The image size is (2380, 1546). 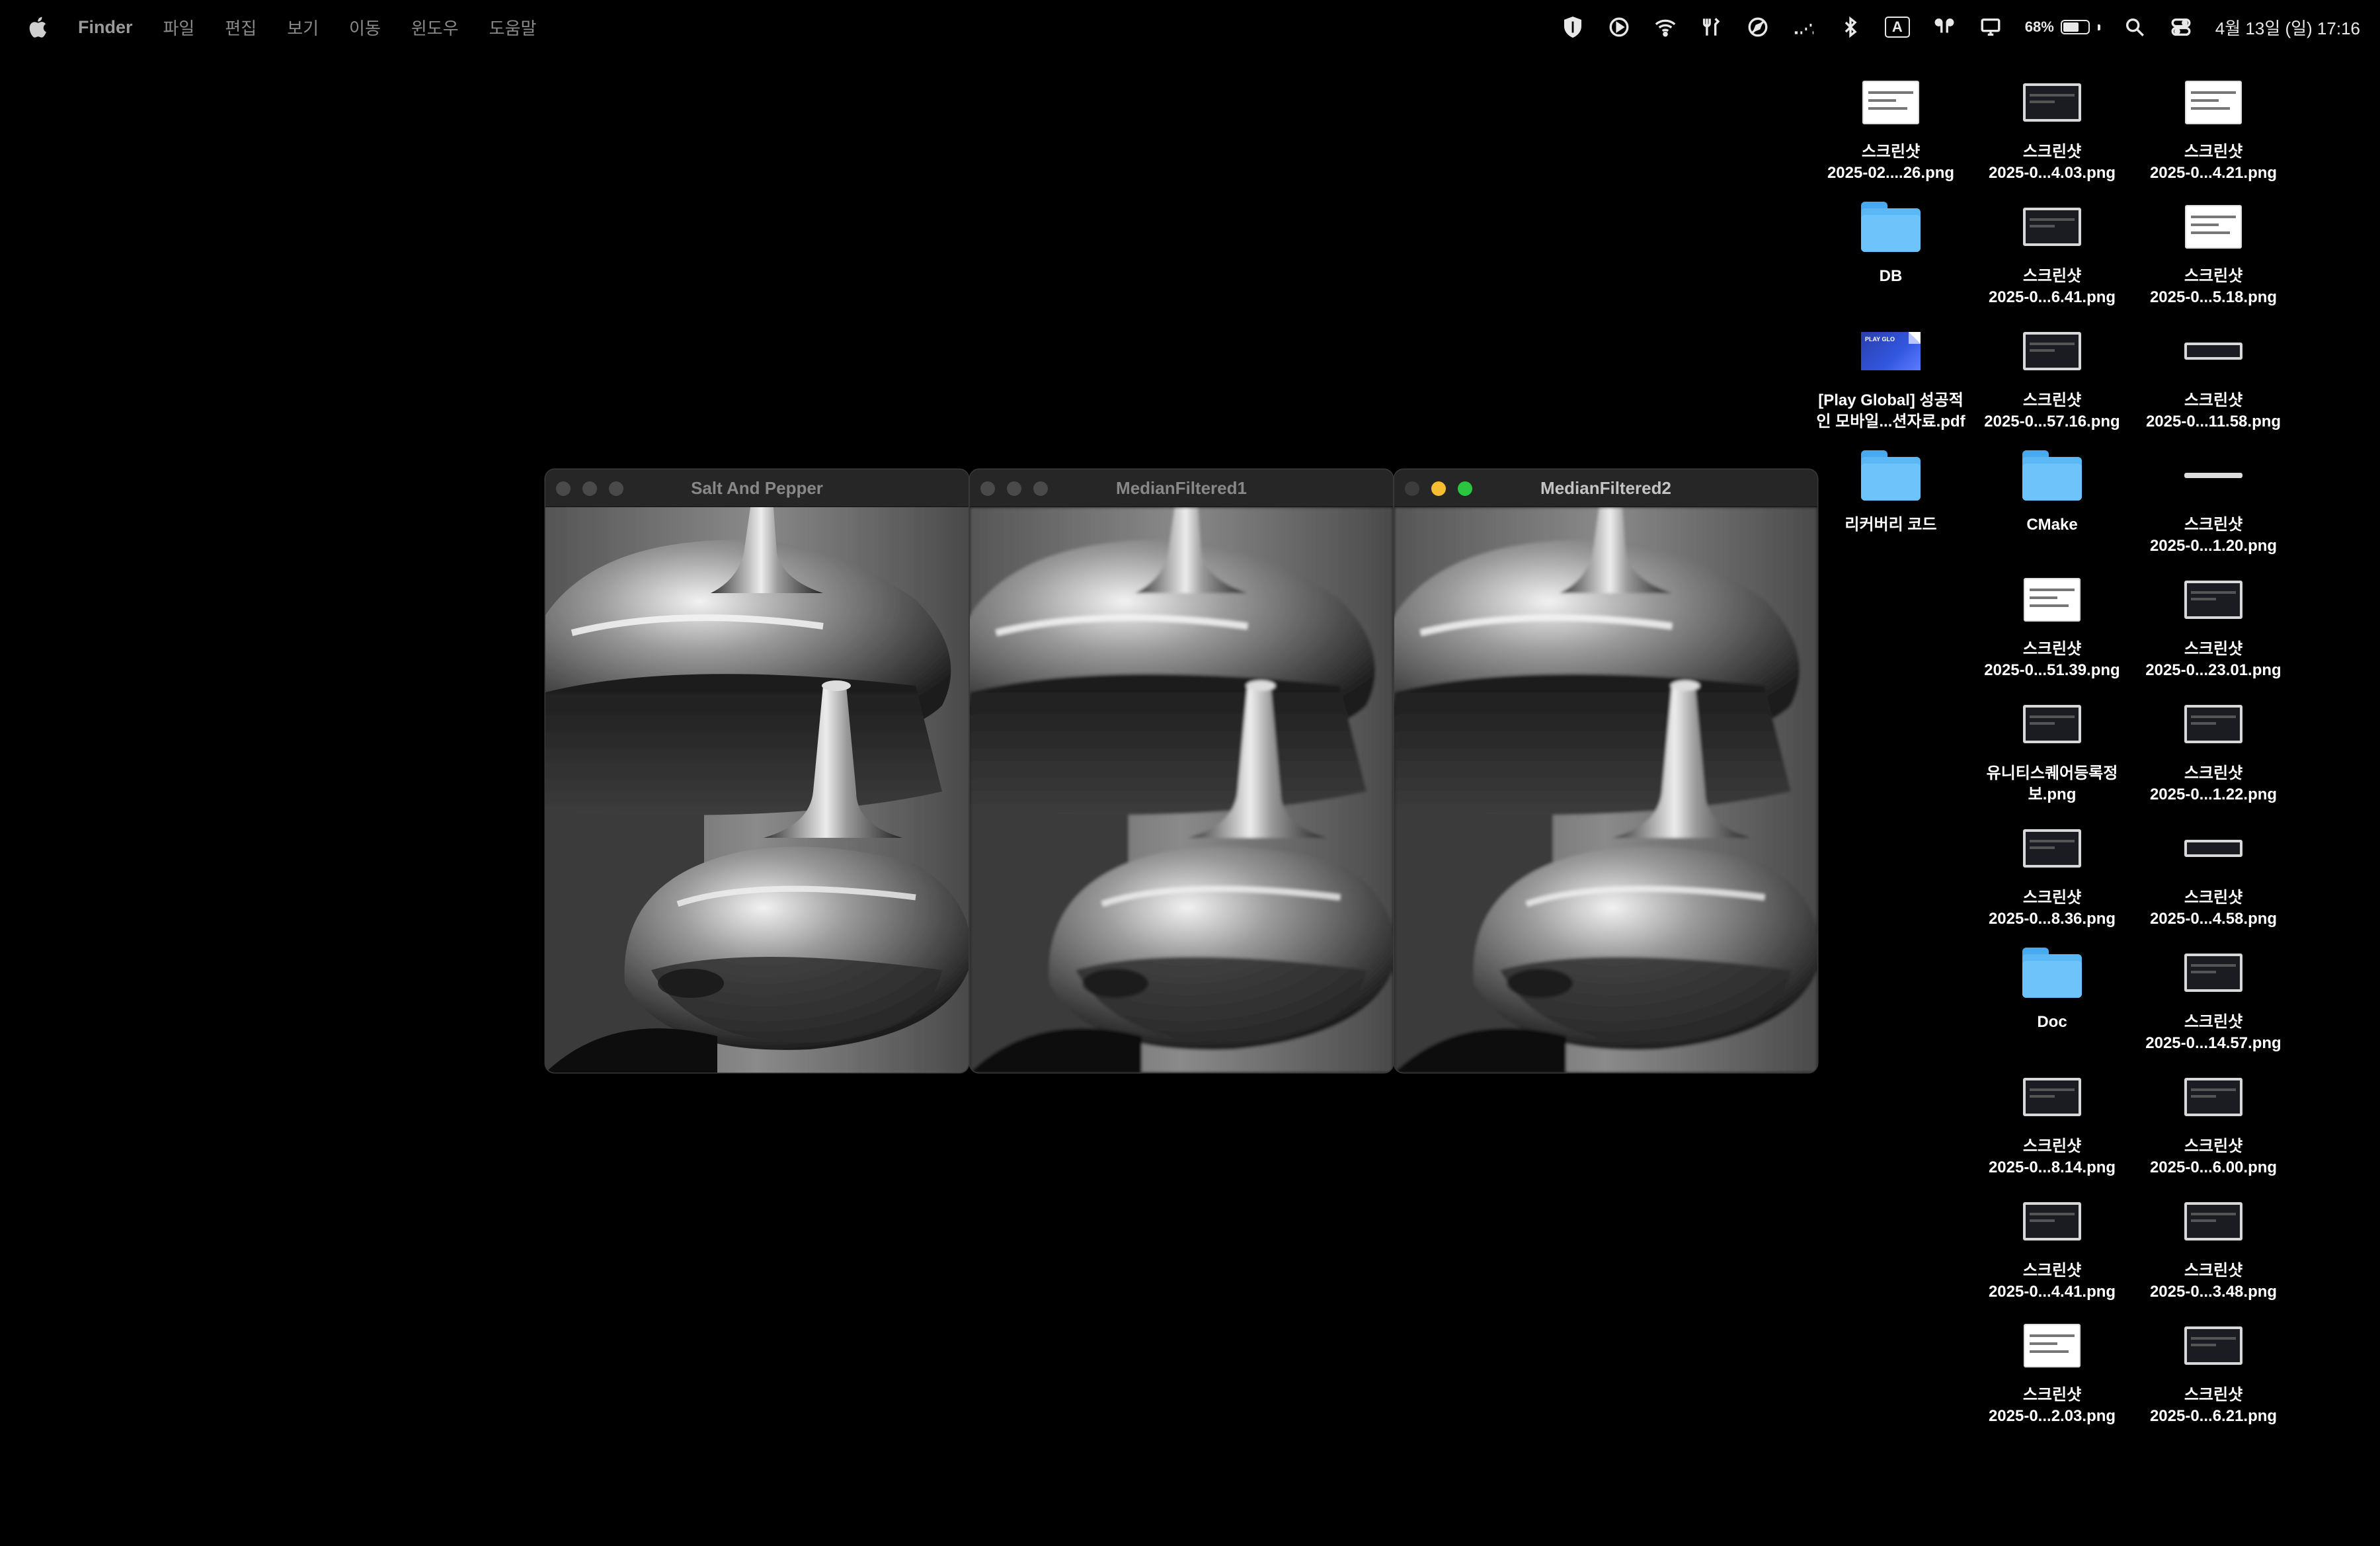 I want to click on menu-help: 도움말, so click(x=513, y=27).